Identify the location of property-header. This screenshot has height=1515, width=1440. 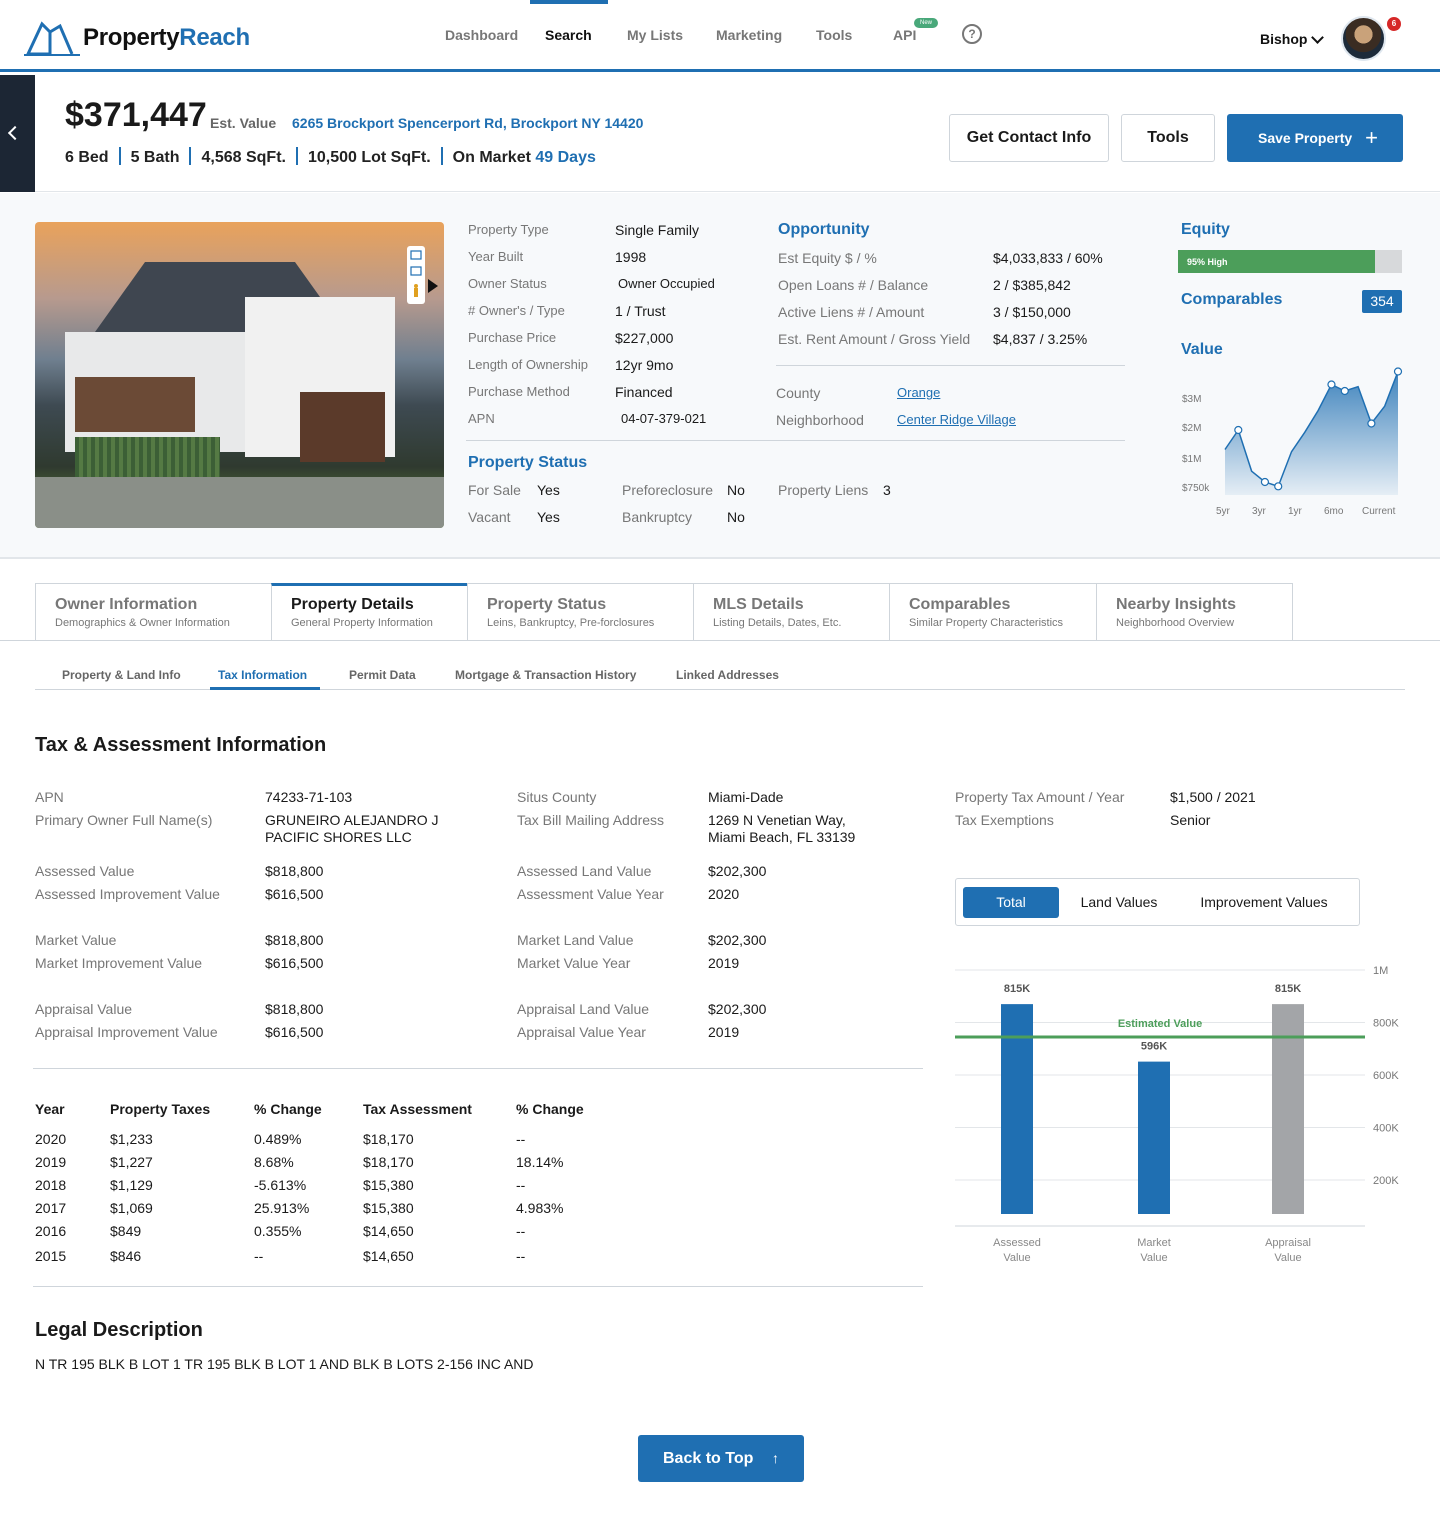
(720, 133).